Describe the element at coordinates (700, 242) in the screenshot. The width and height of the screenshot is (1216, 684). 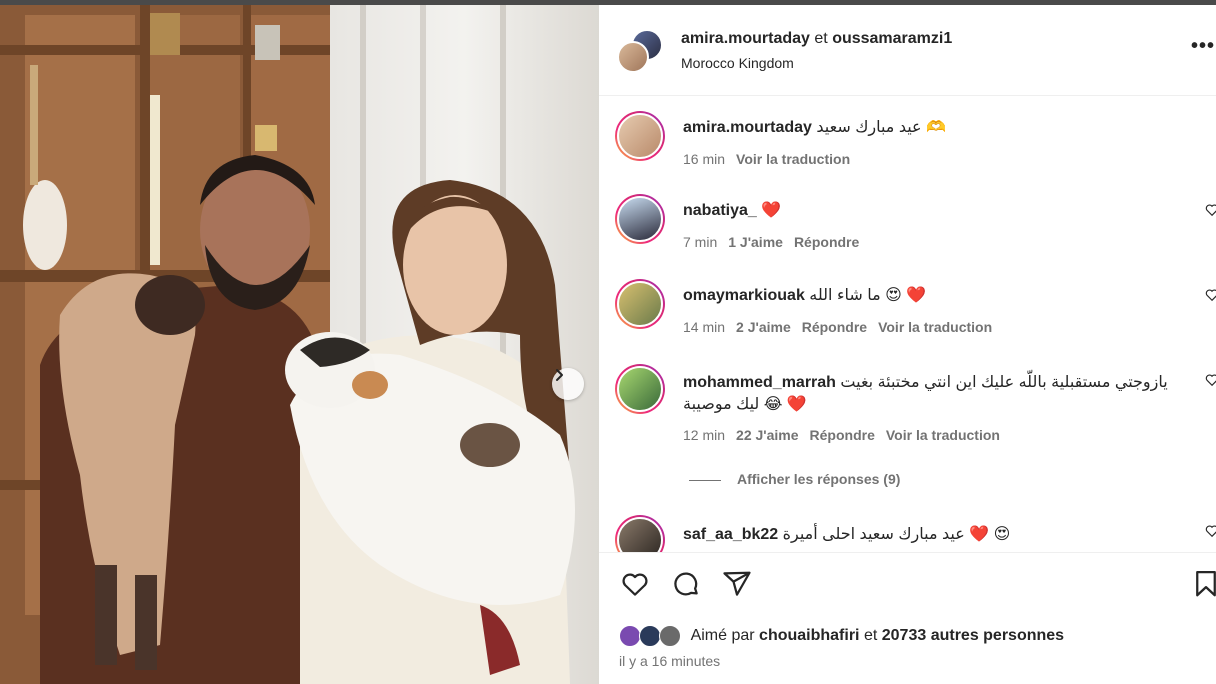
I see `comment-time: 7 min` at that location.